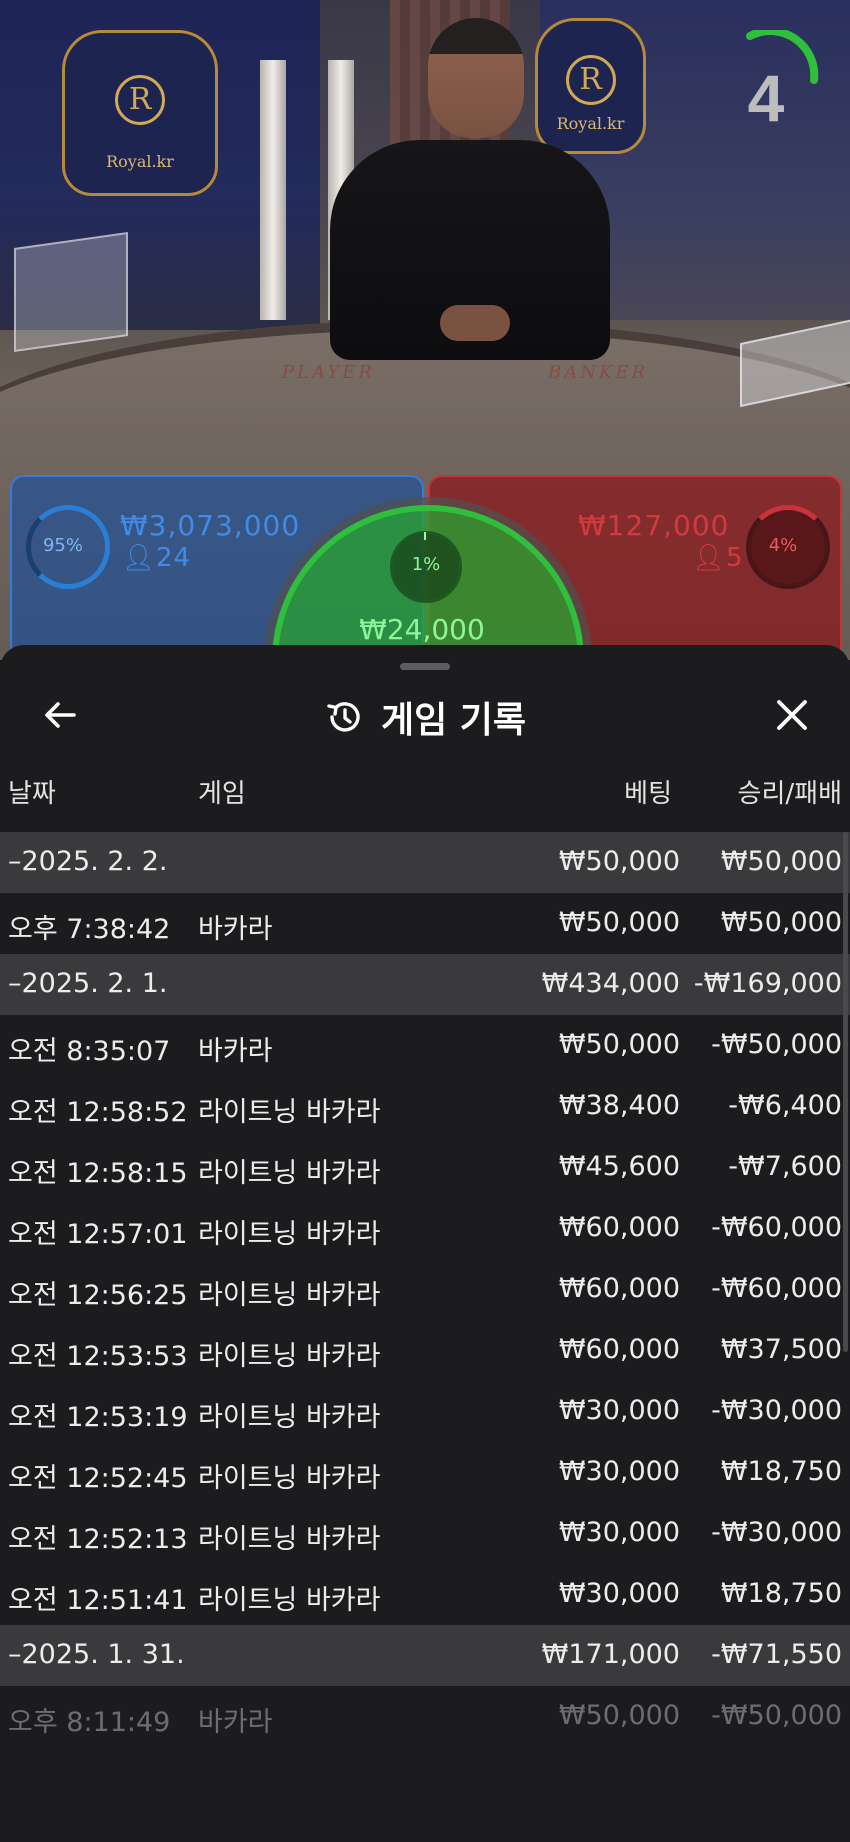  Describe the element at coordinates (783, 545) in the screenshot. I see `banker-percent: 4%` at that location.